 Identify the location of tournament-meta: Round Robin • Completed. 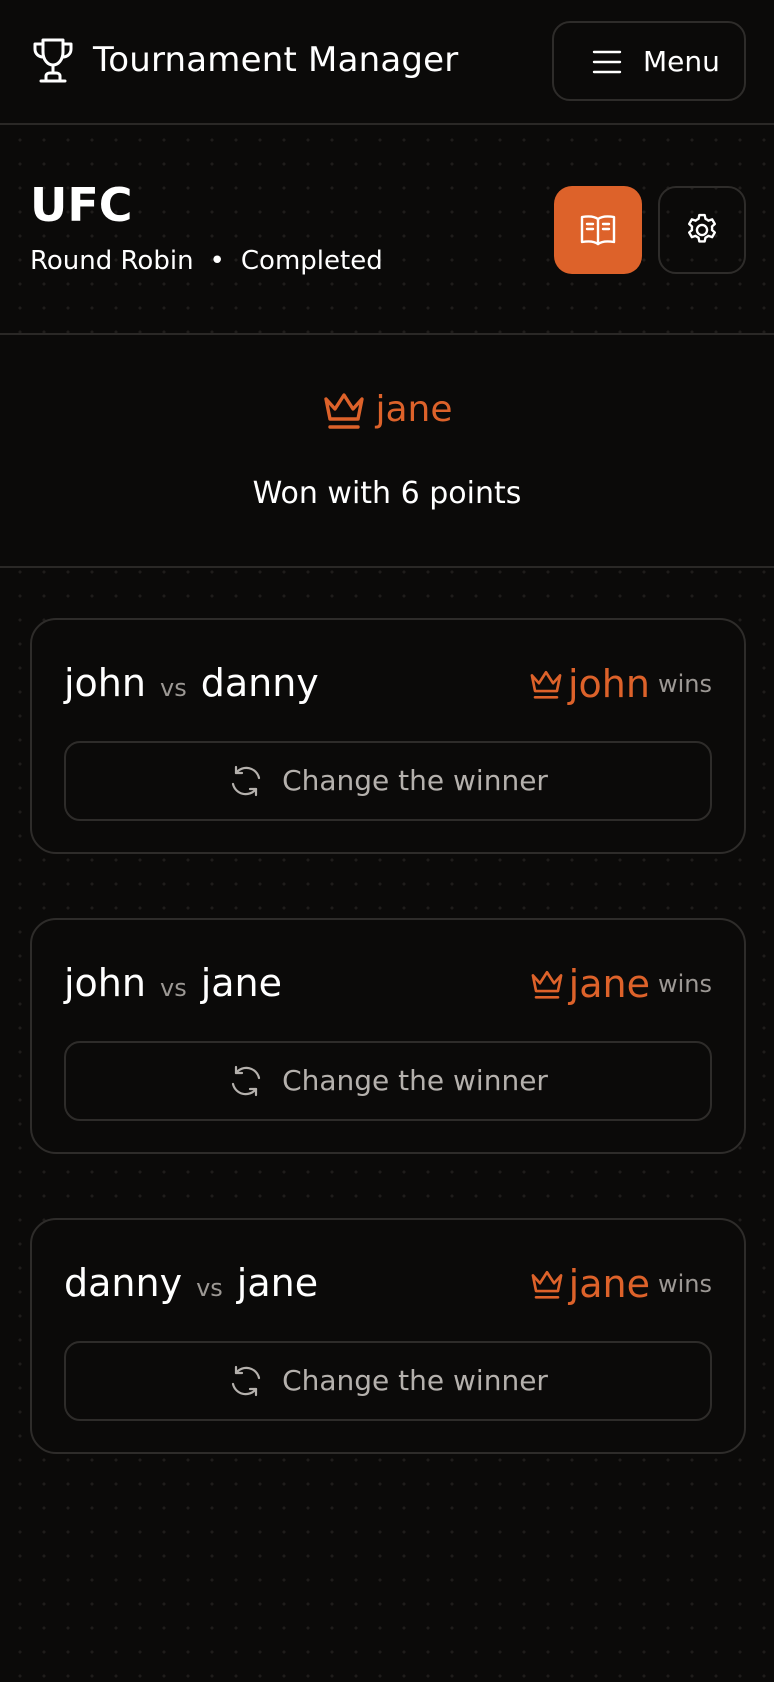
(206, 261).